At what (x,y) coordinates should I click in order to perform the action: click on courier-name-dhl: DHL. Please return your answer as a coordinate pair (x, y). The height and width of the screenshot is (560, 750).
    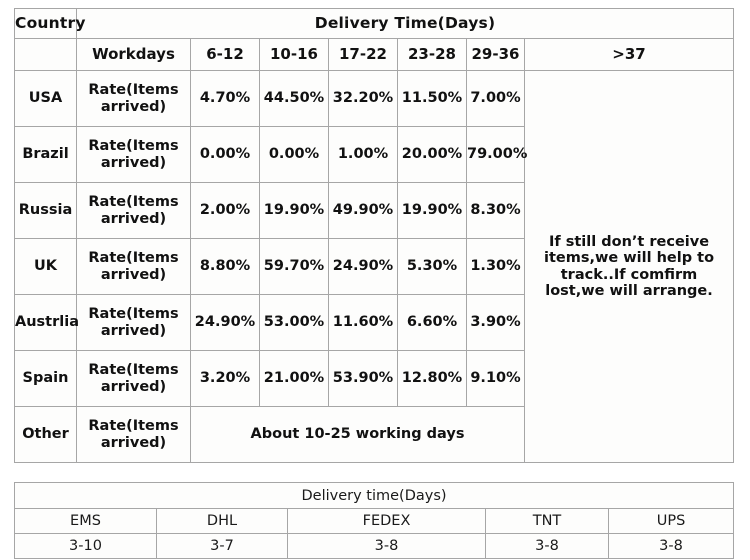
    Looking at the image, I should click on (222, 521).